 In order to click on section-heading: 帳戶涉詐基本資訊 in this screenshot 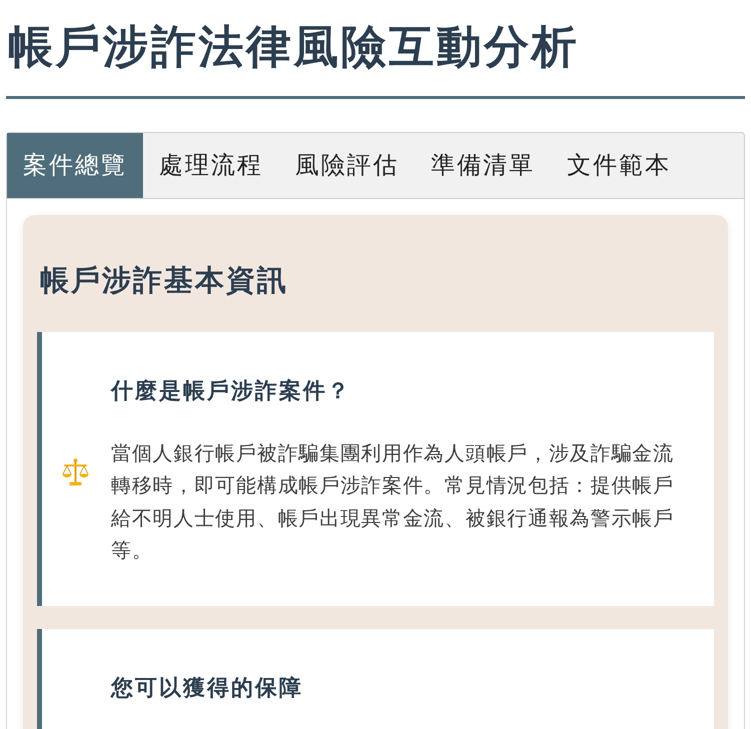, I will do `click(164, 281)`.